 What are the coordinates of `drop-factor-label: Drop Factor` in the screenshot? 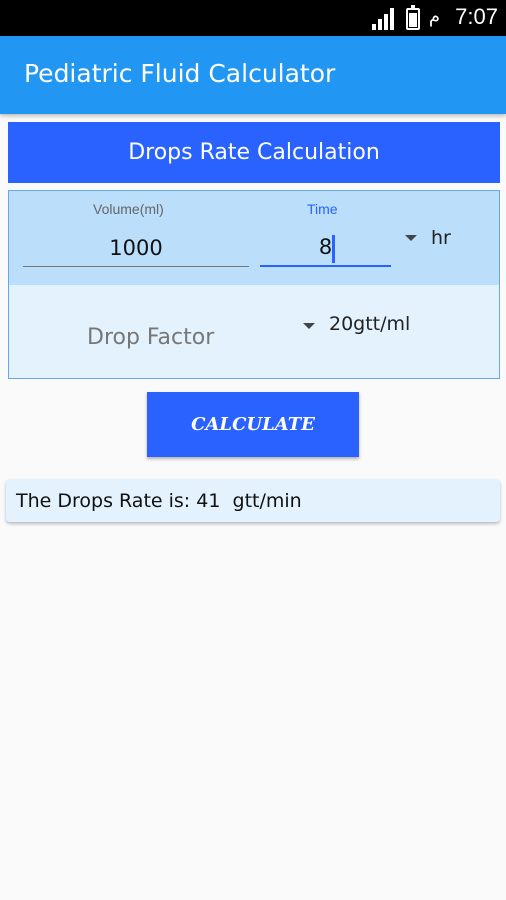 It's located at (151, 337).